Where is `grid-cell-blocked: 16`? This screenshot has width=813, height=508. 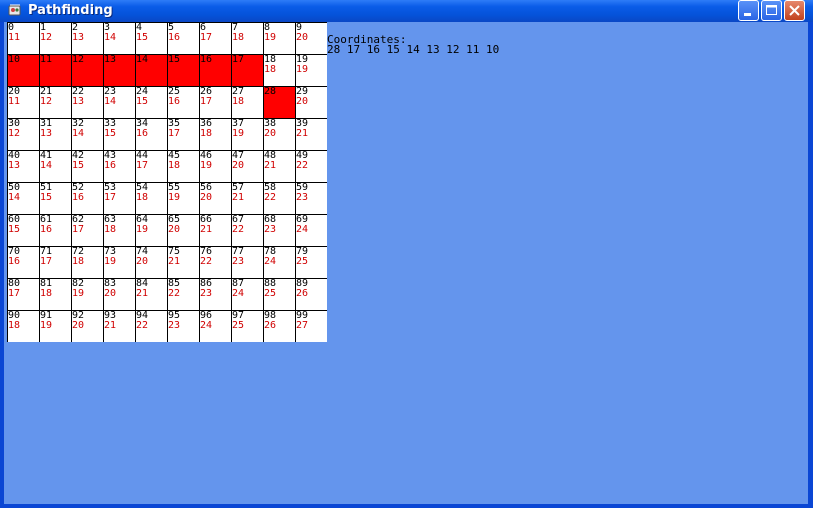 grid-cell-blocked: 16 is located at coordinates (215, 70).